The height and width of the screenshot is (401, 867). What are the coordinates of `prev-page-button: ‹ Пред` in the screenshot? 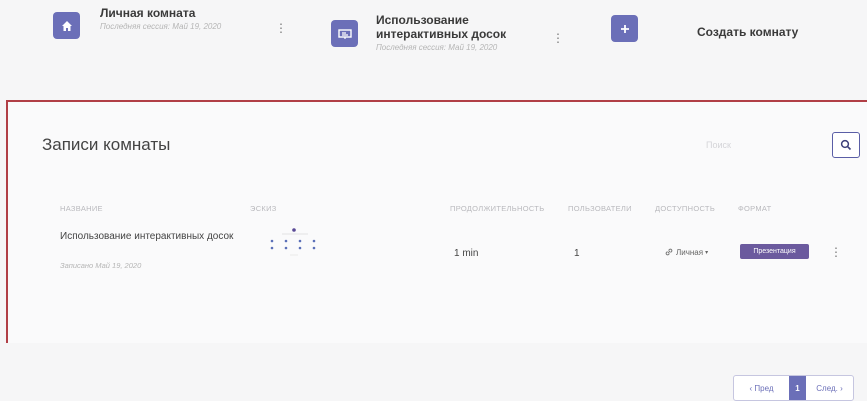 It's located at (761, 388).